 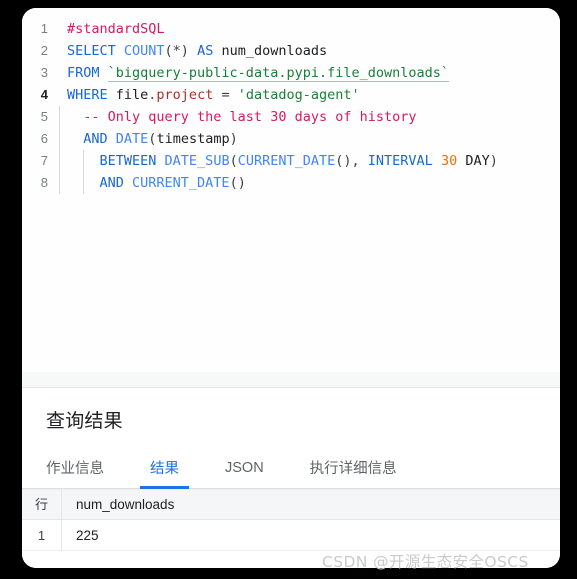 I want to click on code-line-text: AND DATE(timestamp), so click(x=147, y=139).